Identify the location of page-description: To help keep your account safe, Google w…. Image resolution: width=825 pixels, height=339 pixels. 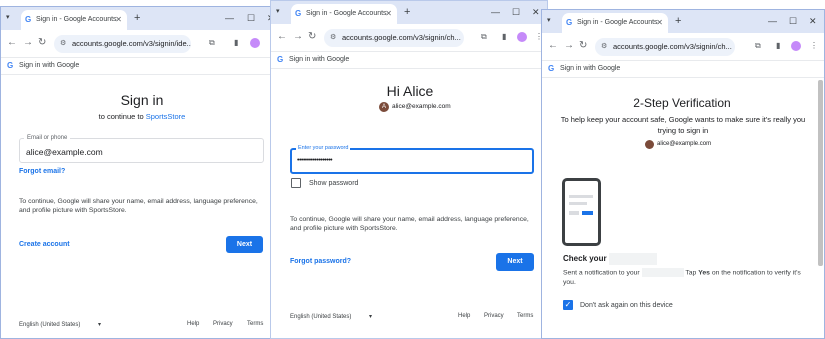
(683, 125).